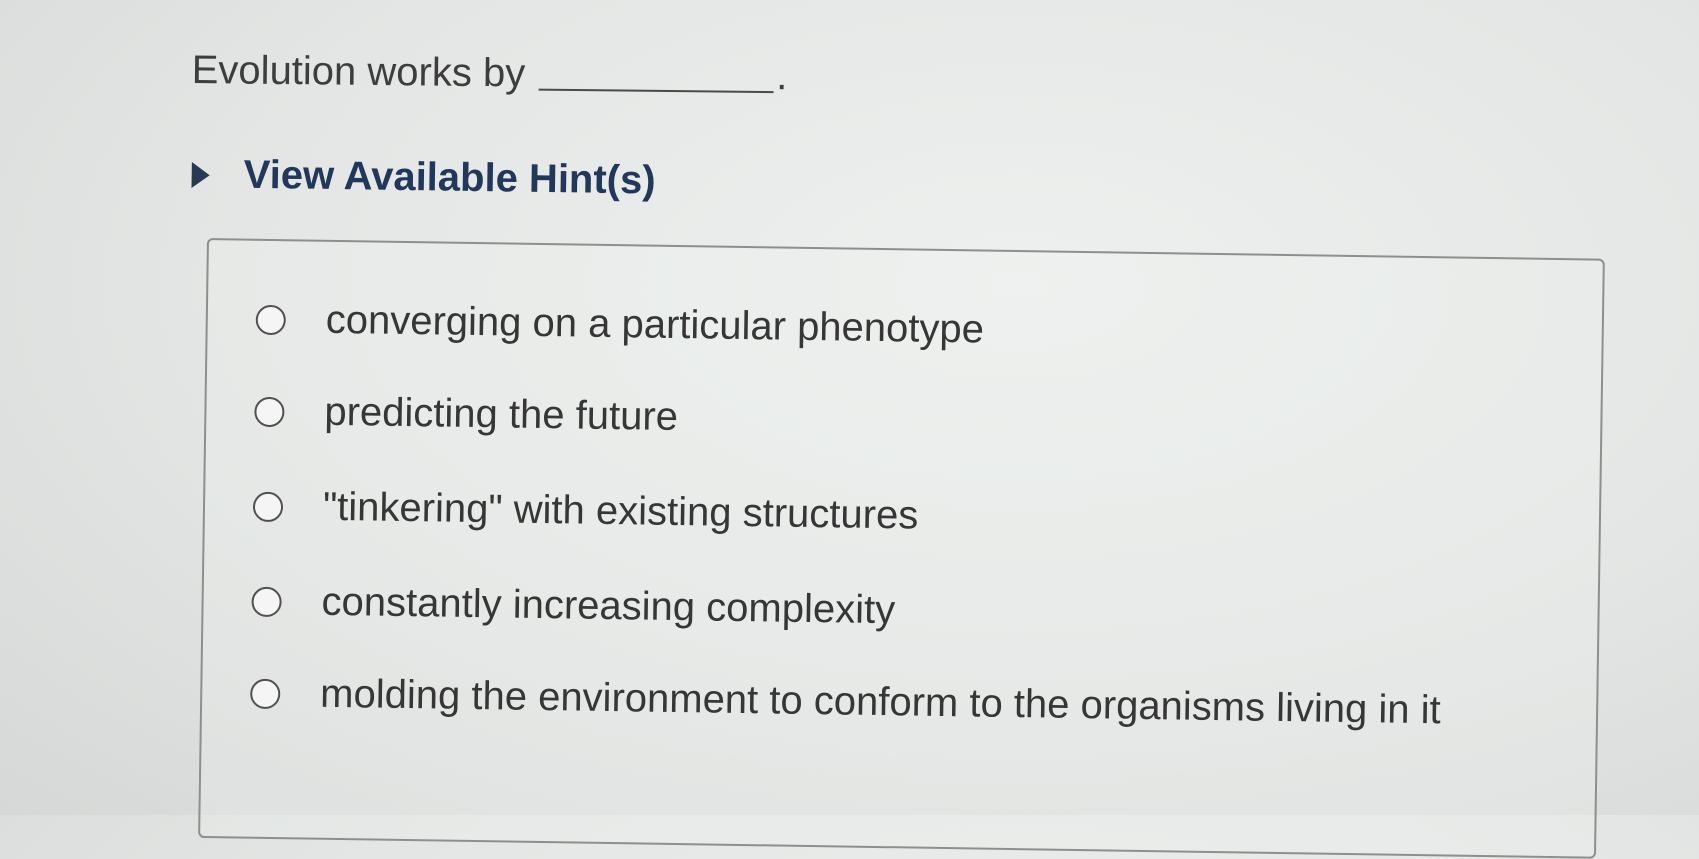 This screenshot has width=1699, height=859. I want to click on answer-option-label: constantly increasing complexity, so click(608, 606).